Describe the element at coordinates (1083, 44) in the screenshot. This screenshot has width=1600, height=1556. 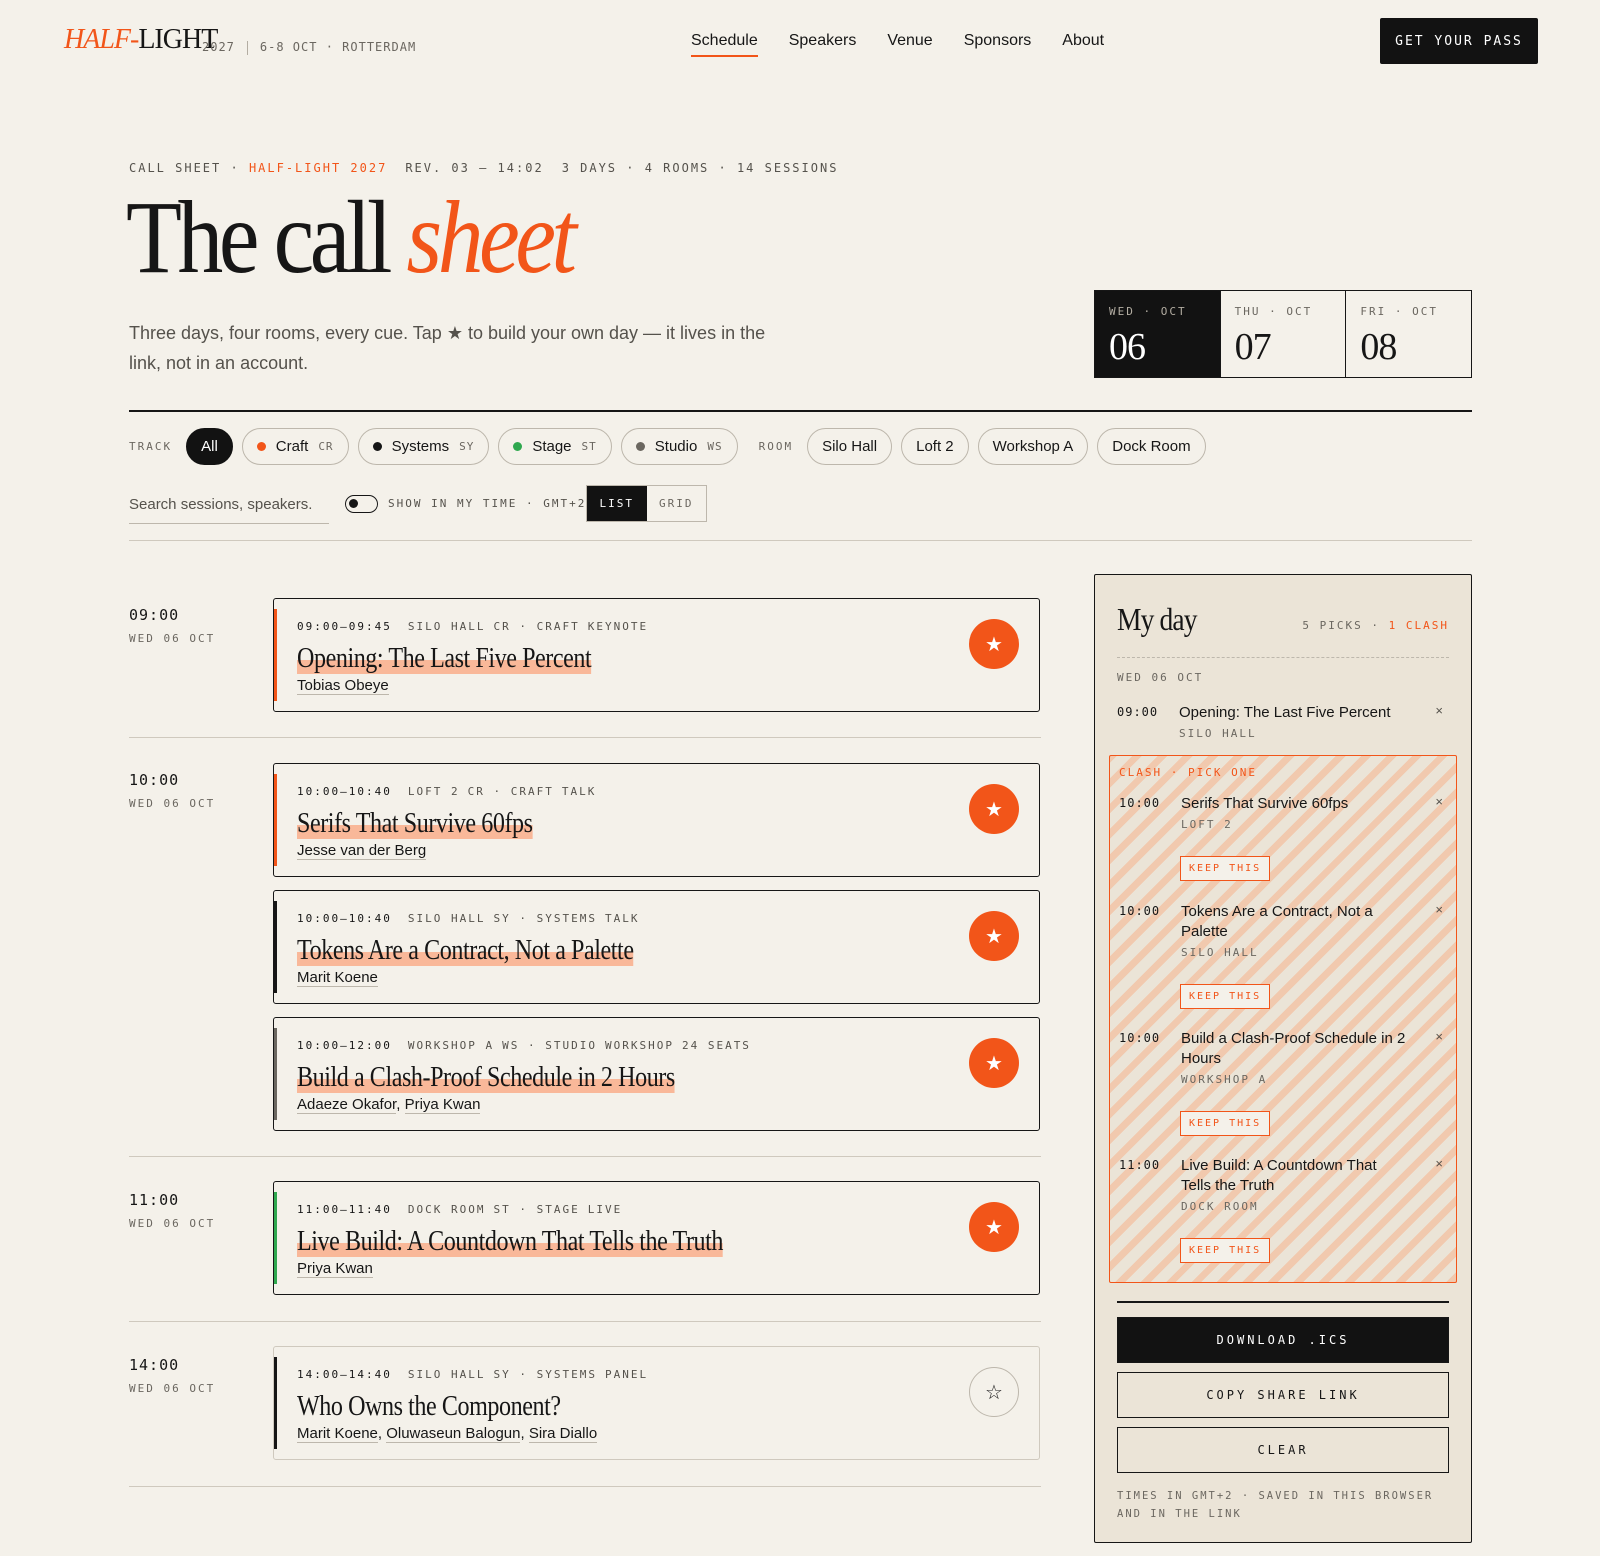
I see `nav-about: About` at that location.